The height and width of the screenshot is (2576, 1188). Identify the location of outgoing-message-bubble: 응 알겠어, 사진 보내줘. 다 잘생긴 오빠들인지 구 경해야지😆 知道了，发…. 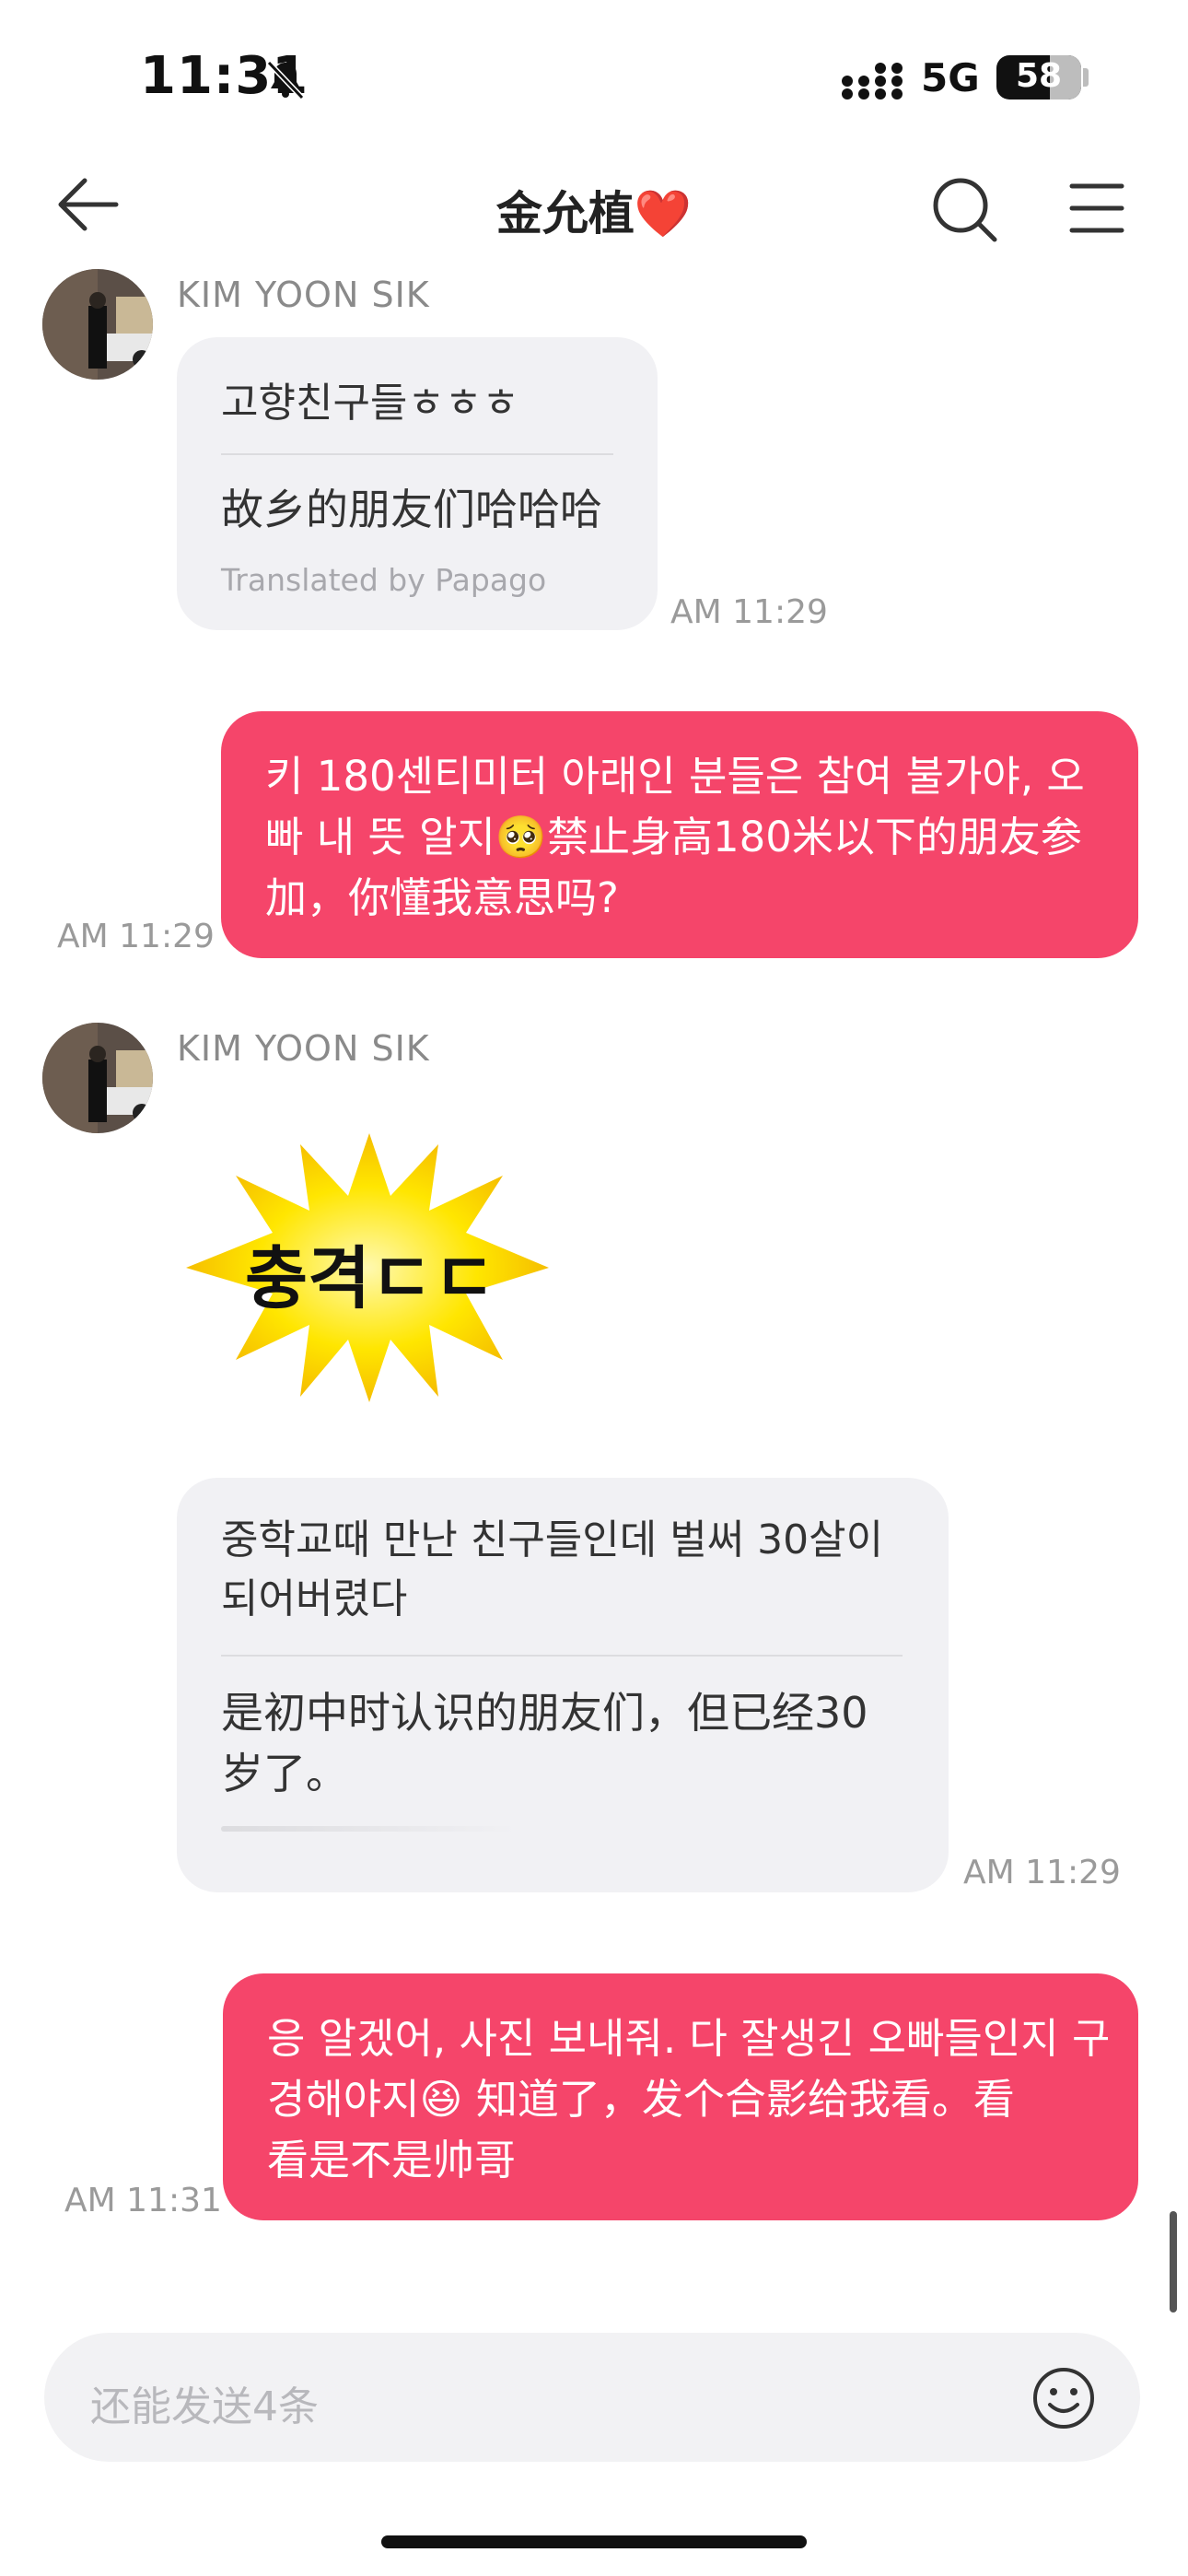
(680, 2096).